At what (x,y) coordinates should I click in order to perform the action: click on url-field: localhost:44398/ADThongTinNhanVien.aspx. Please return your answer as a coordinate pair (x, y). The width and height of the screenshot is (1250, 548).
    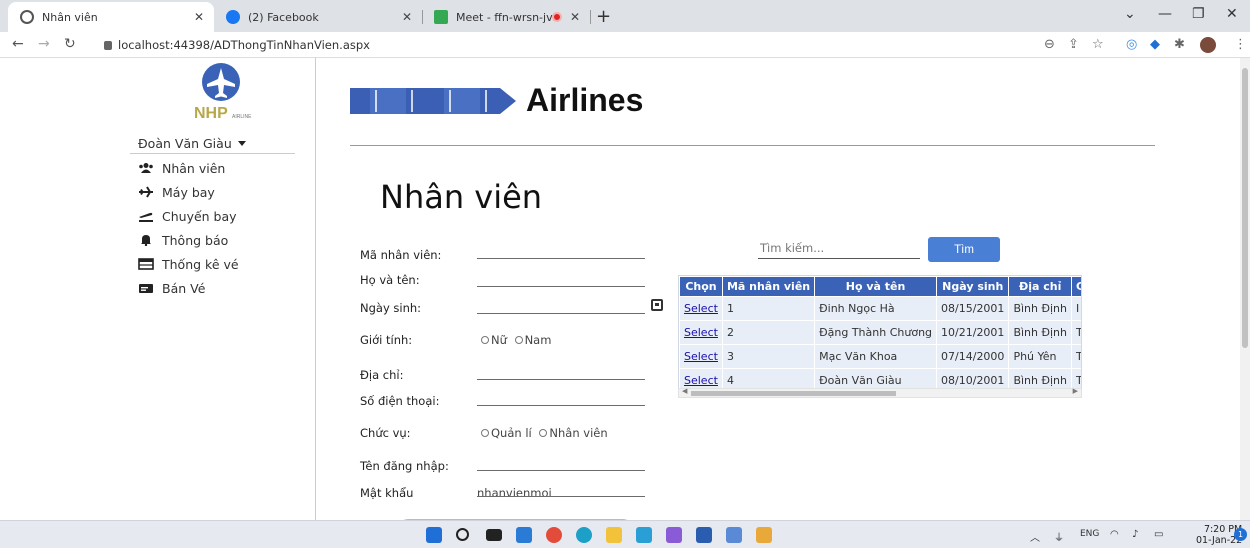
    Looking at the image, I should click on (237, 45).